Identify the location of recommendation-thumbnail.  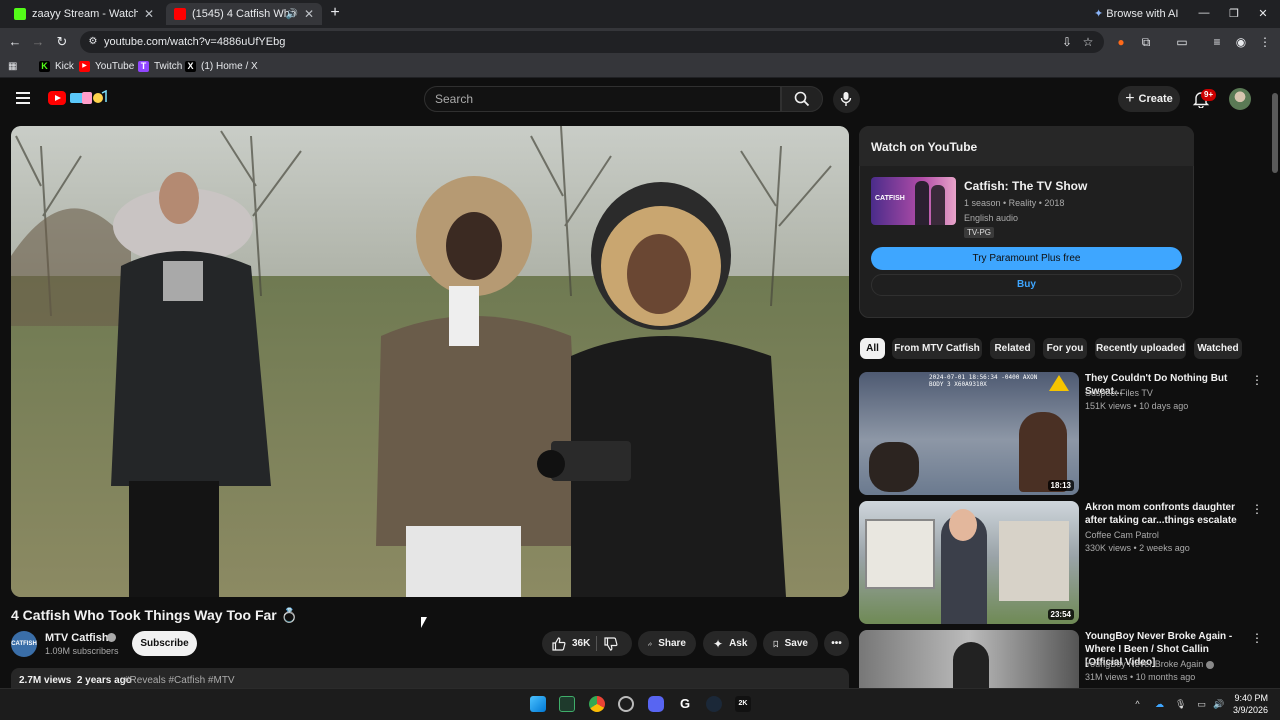
(969, 659).